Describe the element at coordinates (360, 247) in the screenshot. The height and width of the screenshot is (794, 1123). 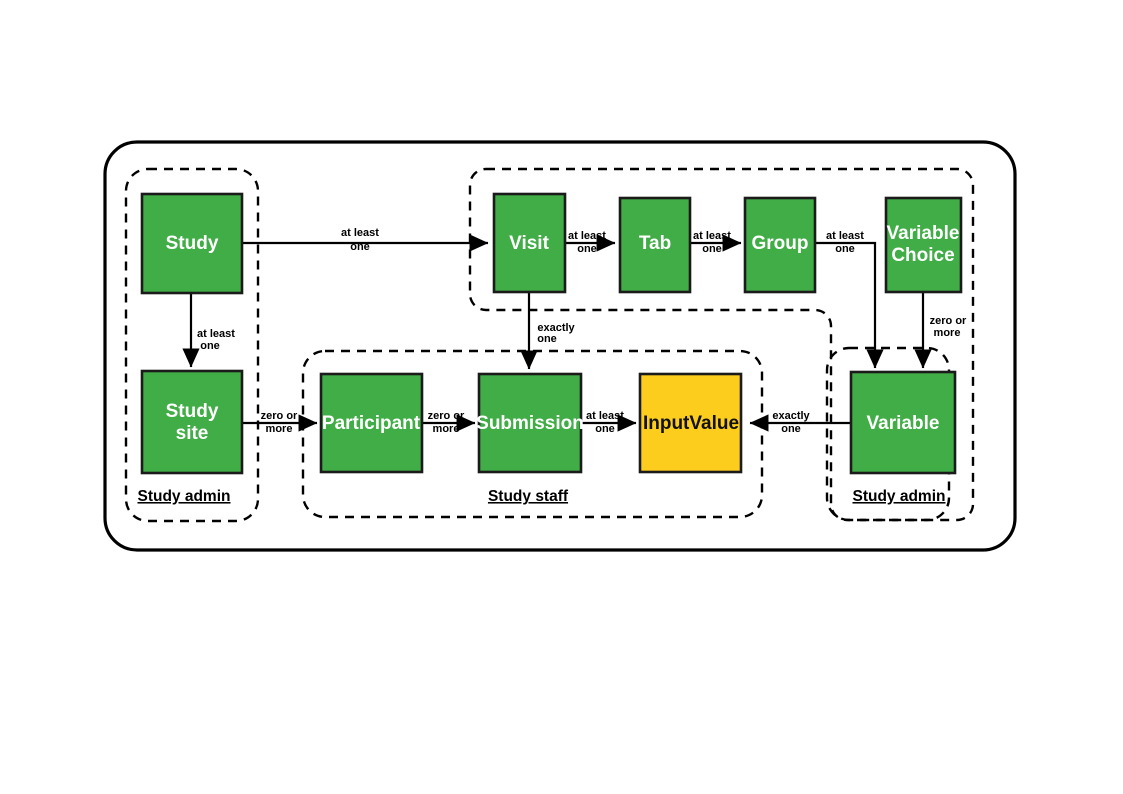
I see `edge-label-study-to-visit-line2: one` at that location.